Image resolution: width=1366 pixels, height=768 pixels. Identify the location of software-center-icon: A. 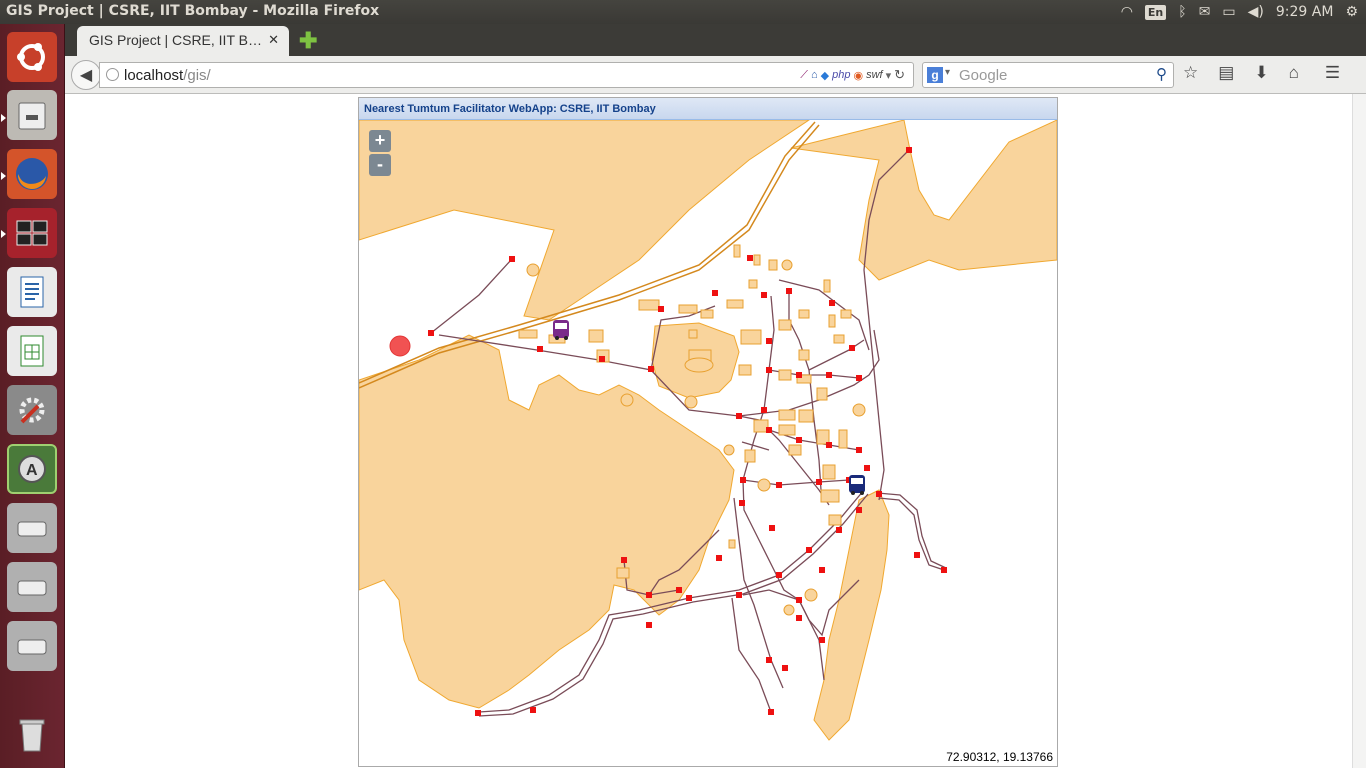
(32, 469).